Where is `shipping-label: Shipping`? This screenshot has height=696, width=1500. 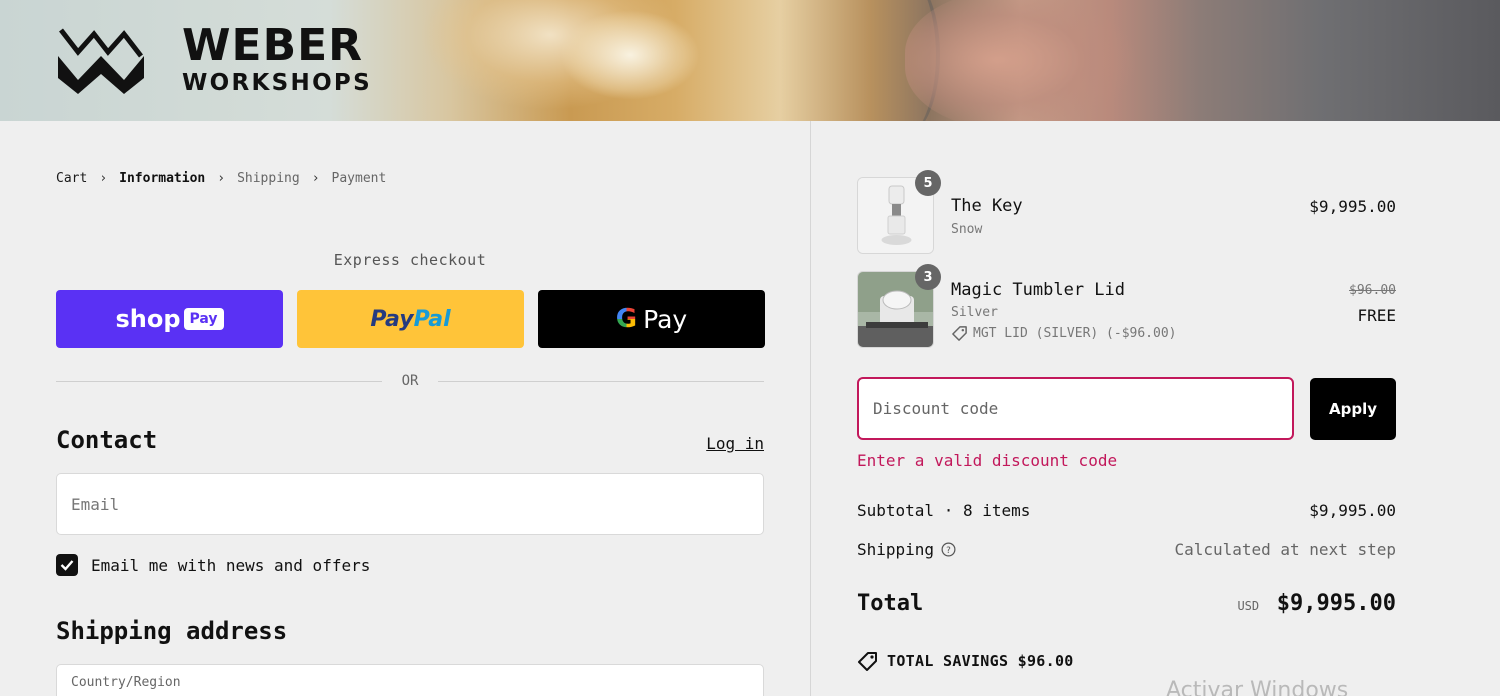 shipping-label: Shipping is located at coordinates (896, 549).